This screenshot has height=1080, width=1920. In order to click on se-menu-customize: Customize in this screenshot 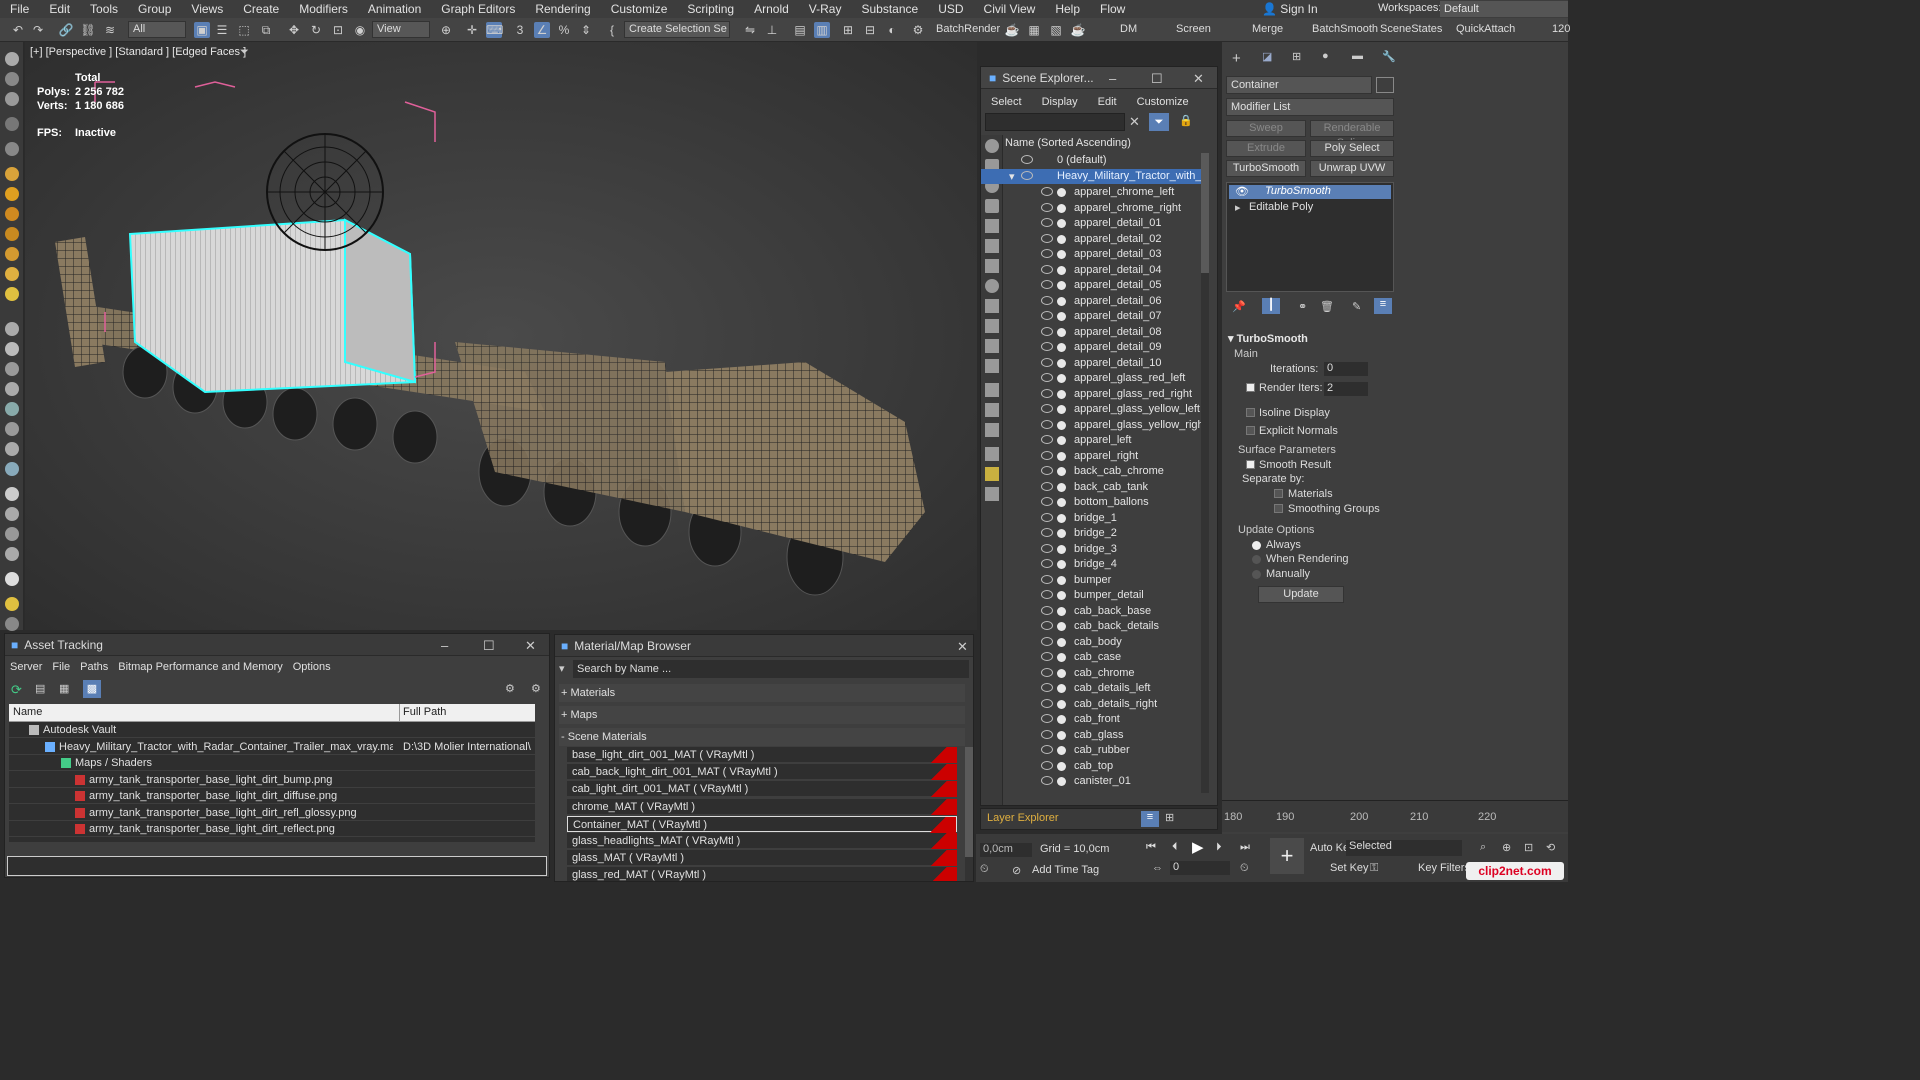, I will do `click(1163, 102)`.